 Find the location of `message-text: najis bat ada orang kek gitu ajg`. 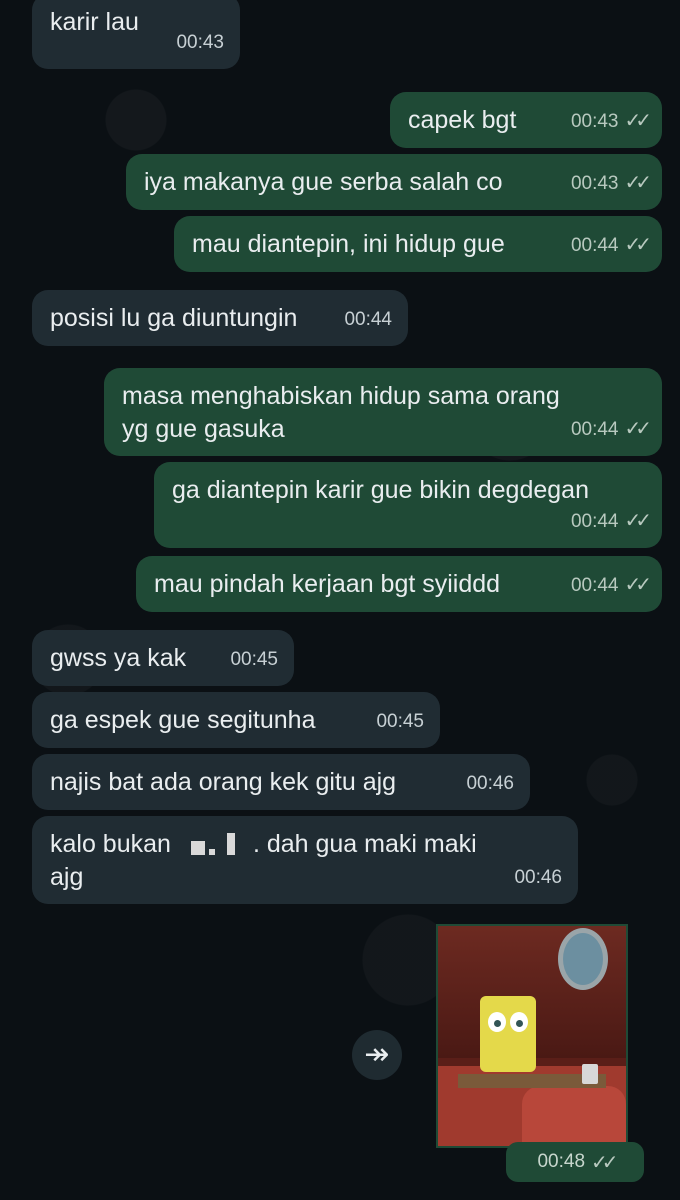

message-text: najis bat ada orang kek gitu ajg is located at coordinates (223, 782).